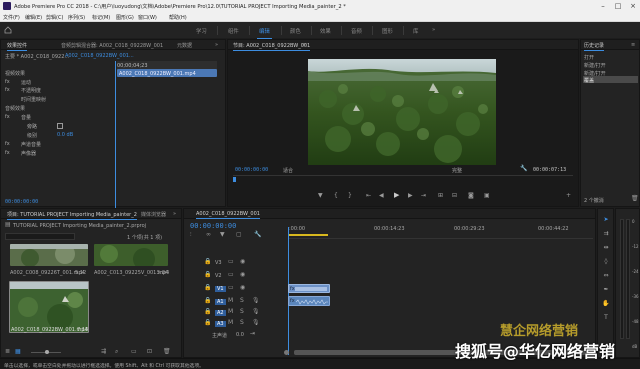 This screenshot has height=369, width=640. I want to click on track-label-a1: A1, so click(220, 302).